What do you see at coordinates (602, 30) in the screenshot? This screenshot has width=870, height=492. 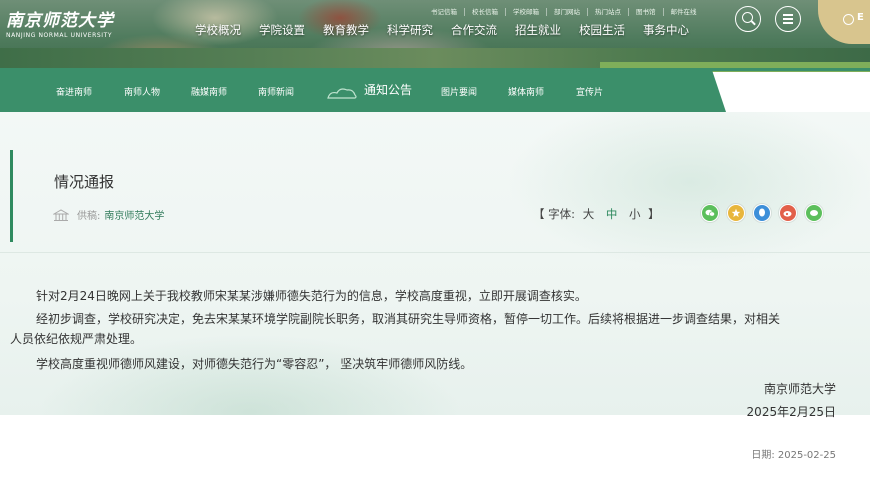 I see `main-nav-item: 校园生活` at bounding box center [602, 30].